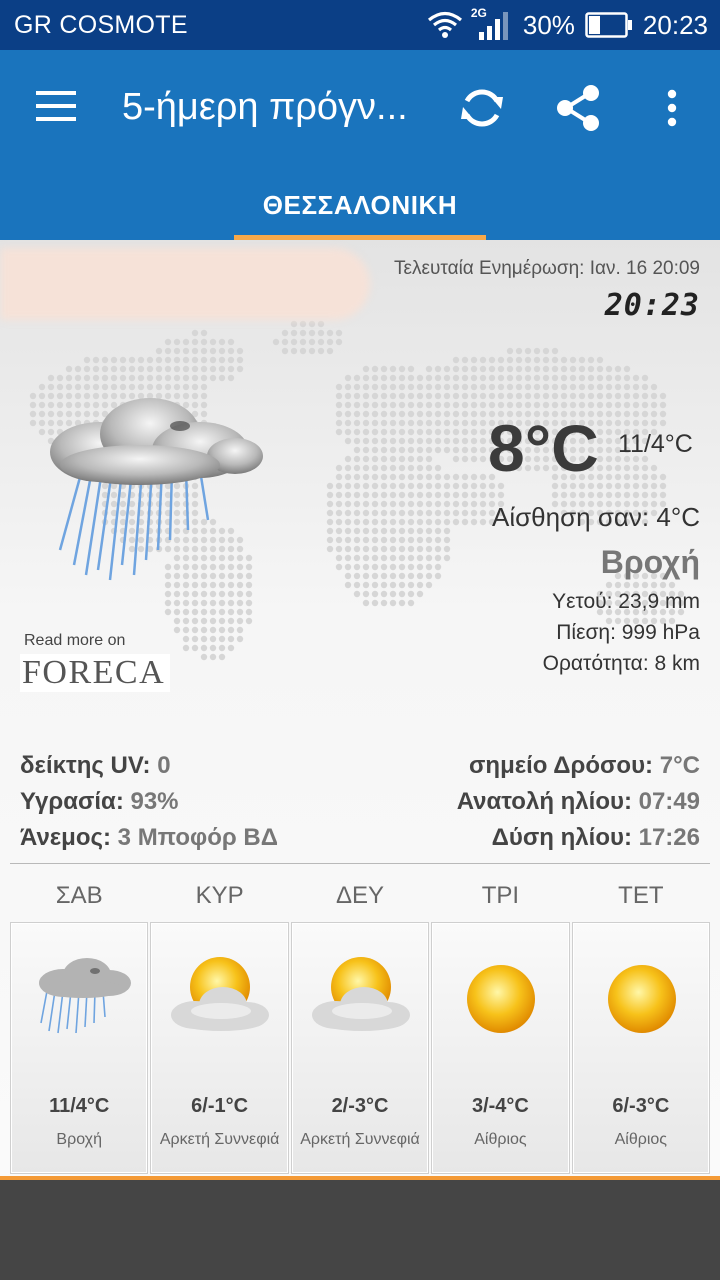  What do you see at coordinates (621, 663) in the screenshot?
I see `visibility: Ορατότητα: 8 km` at bounding box center [621, 663].